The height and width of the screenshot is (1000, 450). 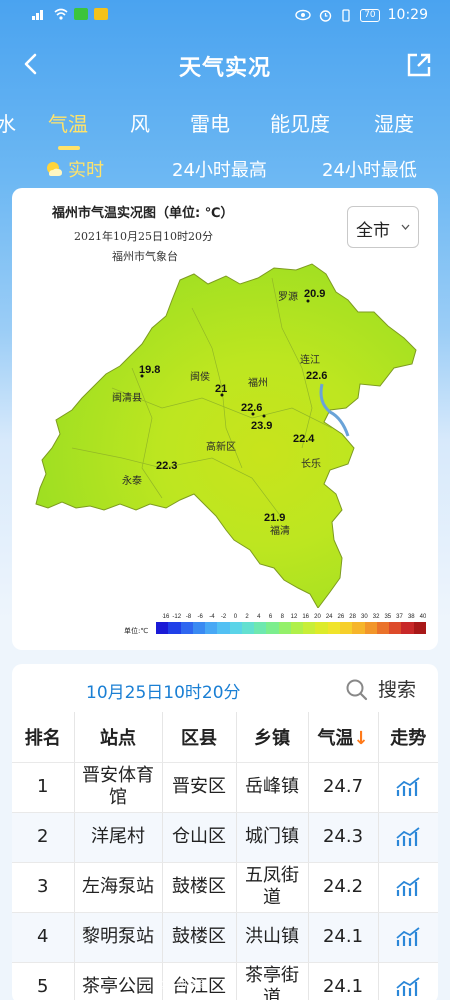 I want to click on cell-rank: 3, so click(x=43, y=887).